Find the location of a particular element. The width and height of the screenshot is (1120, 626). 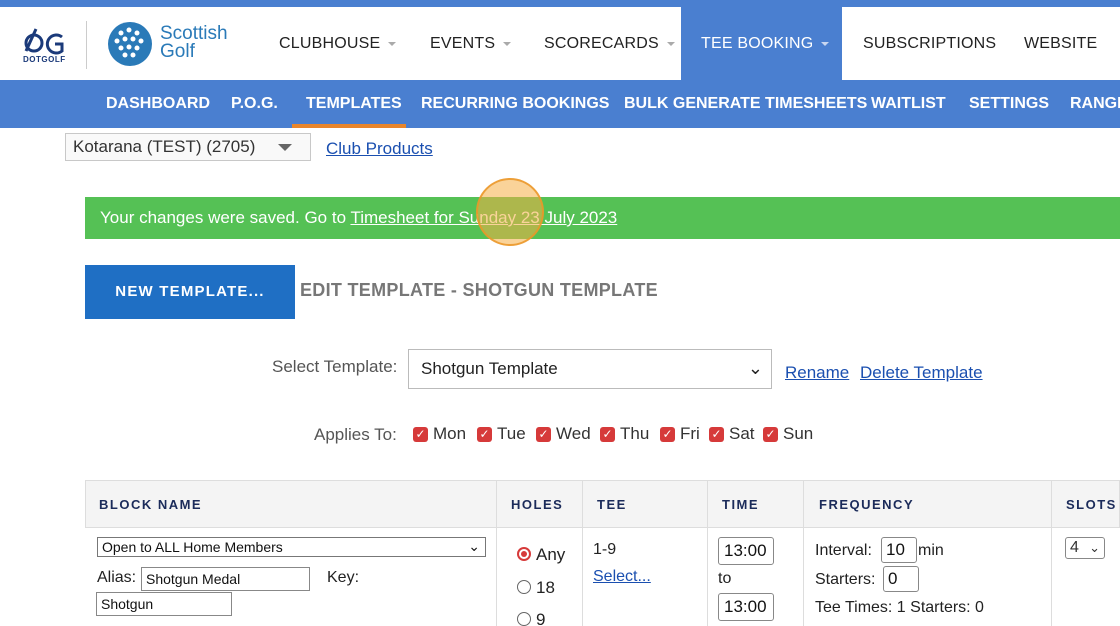

day-checkbox-sun: ✓ Sun is located at coordinates (788, 434).